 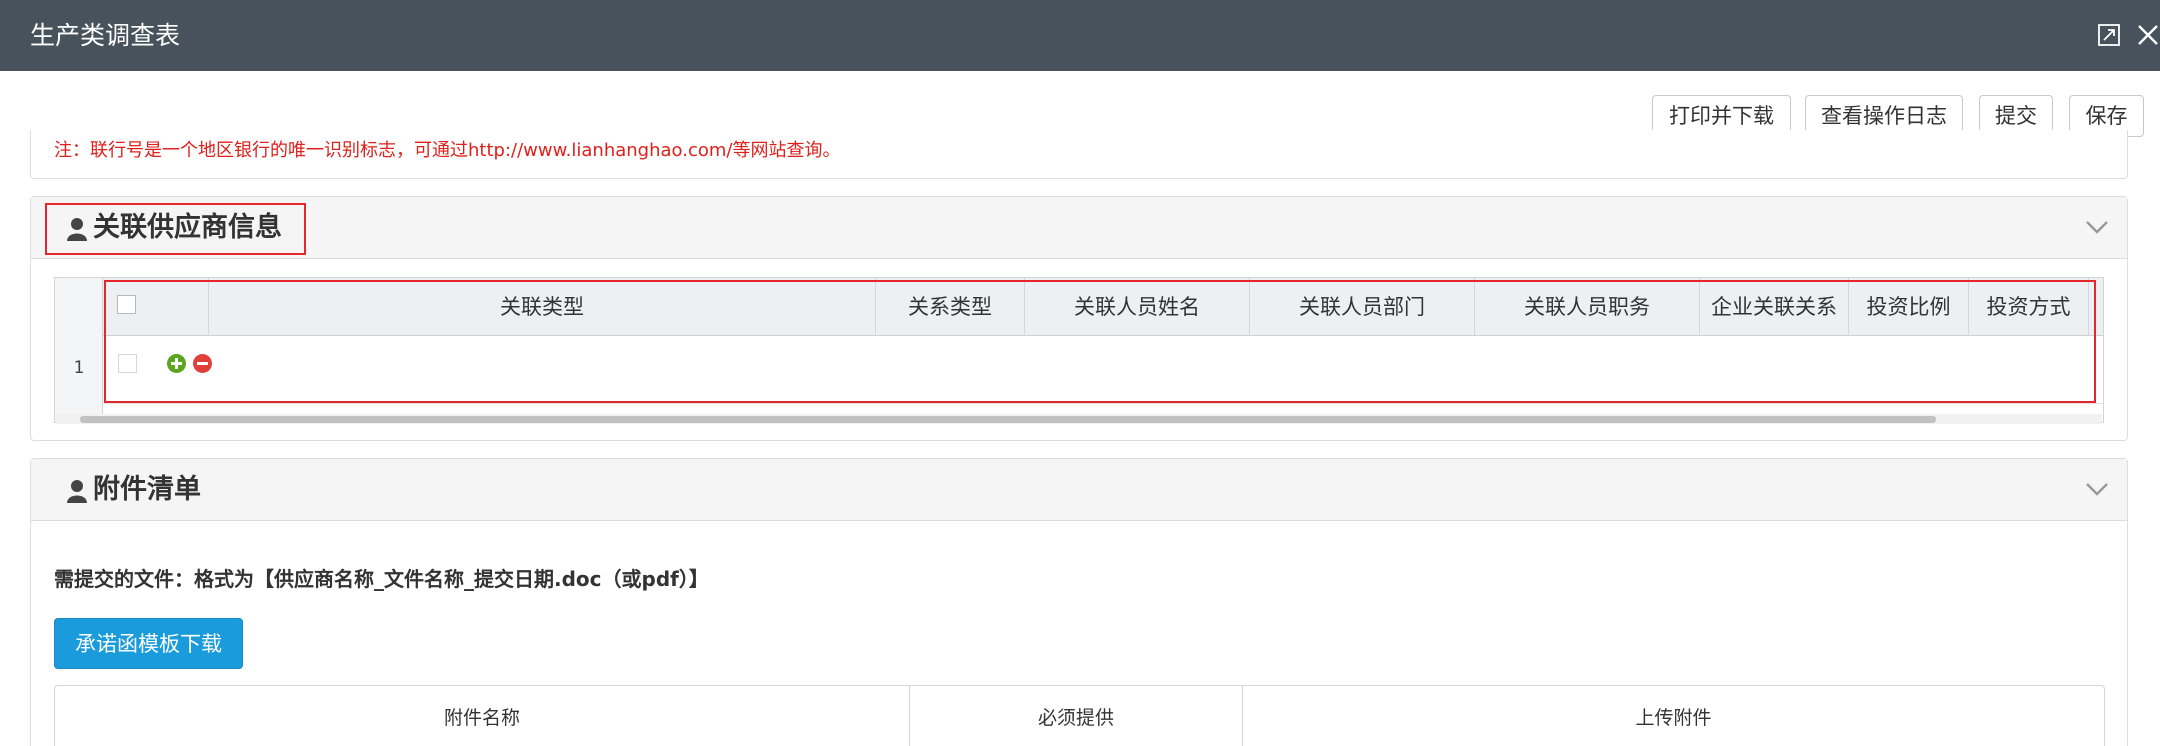 I want to click on file-requirement-text: 需提交的文件：格式为【供应商名称_文件名称_提交日期.doc（或pdf）】, so click(x=381, y=579).